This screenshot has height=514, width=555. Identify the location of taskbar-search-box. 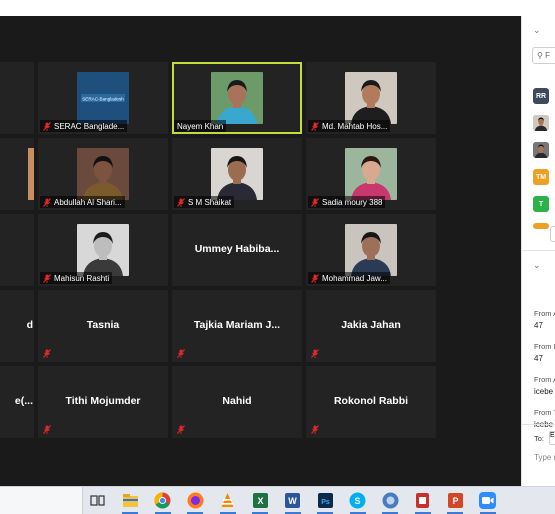
(41, 500).